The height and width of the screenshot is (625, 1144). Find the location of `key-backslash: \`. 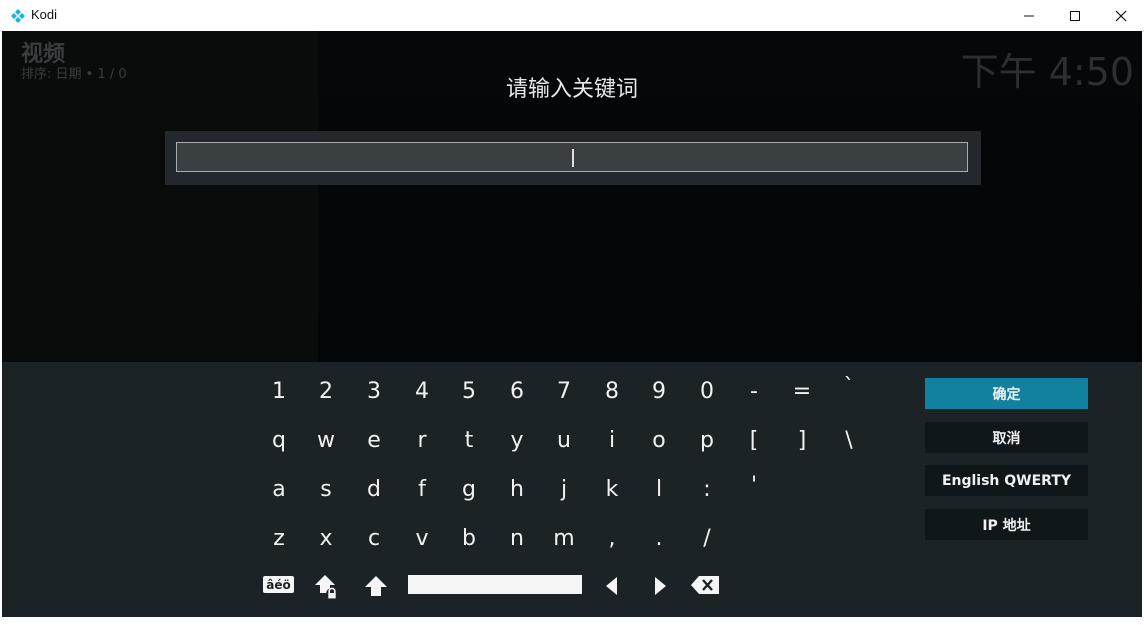

key-backslash: \ is located at coordinates (849, 440).